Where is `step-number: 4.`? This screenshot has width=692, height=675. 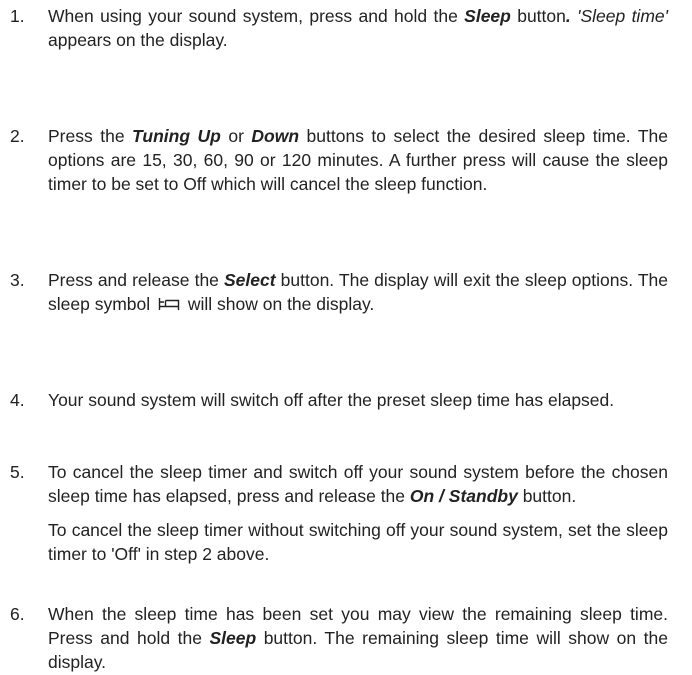 step-number: 4. is located at coordinates (17, 400).